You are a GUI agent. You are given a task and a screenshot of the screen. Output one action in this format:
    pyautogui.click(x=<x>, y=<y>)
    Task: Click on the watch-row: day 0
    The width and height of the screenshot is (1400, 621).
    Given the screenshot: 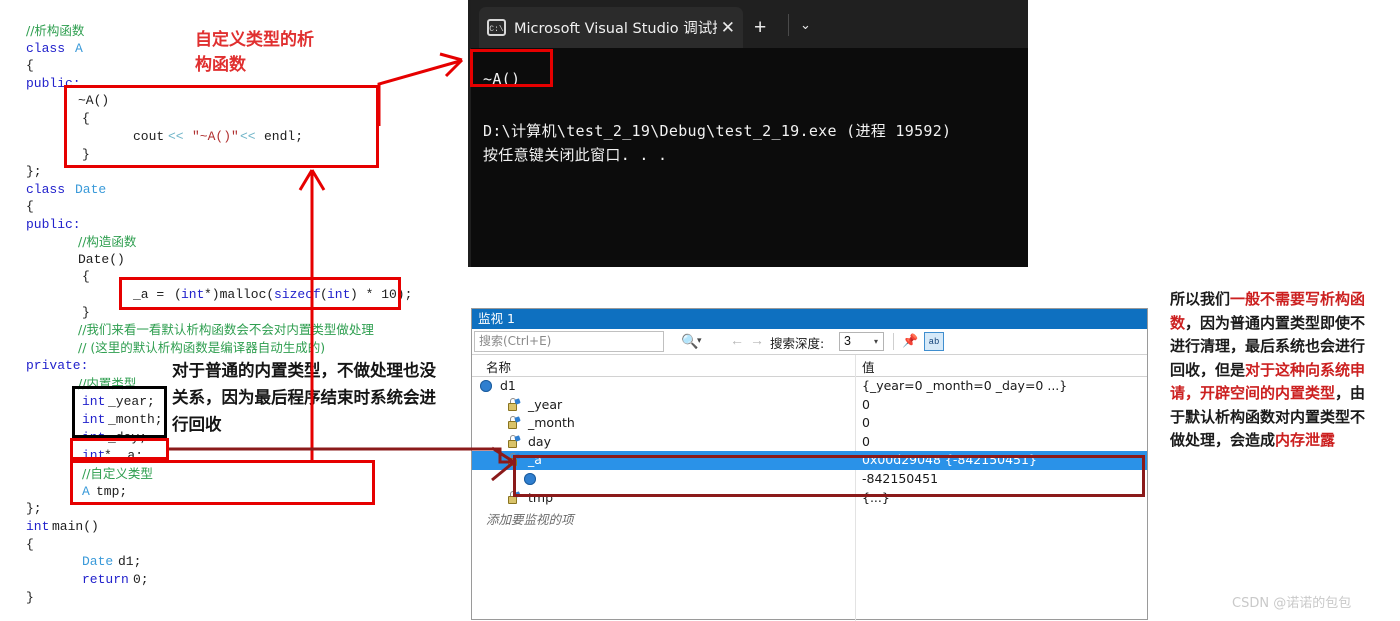 What is the action you would take?
    pyautogui.click(x=809, y=442)
    